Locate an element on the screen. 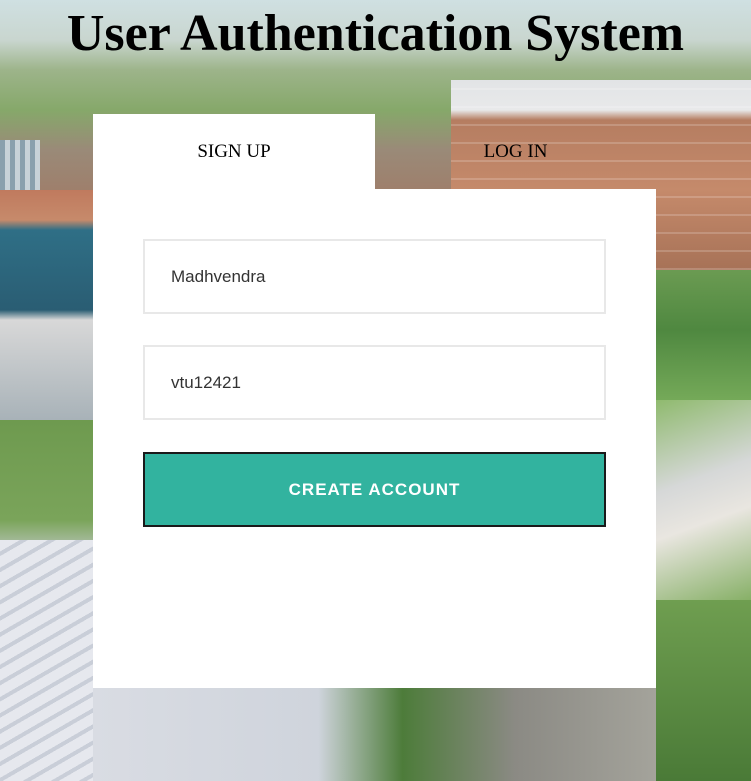  tab-sign-up-label: SIGN UP is located at coordinates (234, 151).